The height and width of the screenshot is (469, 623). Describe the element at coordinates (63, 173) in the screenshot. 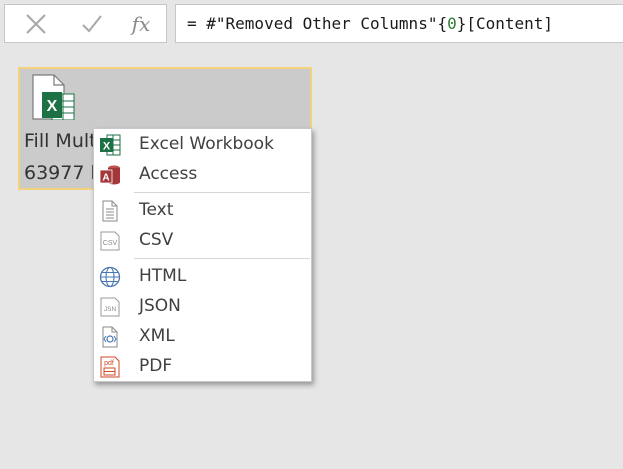

I see `file-size: 63977 b` at that location.